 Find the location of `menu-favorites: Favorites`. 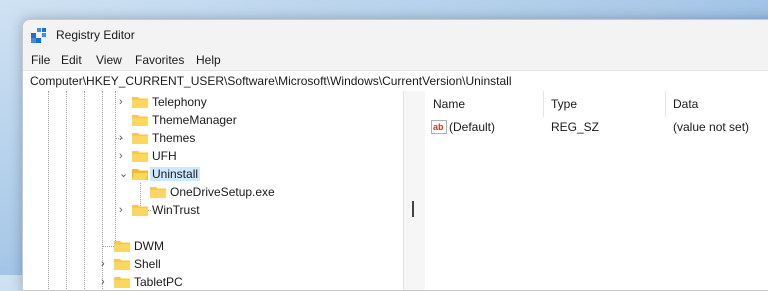

menu-favorites: Favorites is located at coordinates (159, 60).